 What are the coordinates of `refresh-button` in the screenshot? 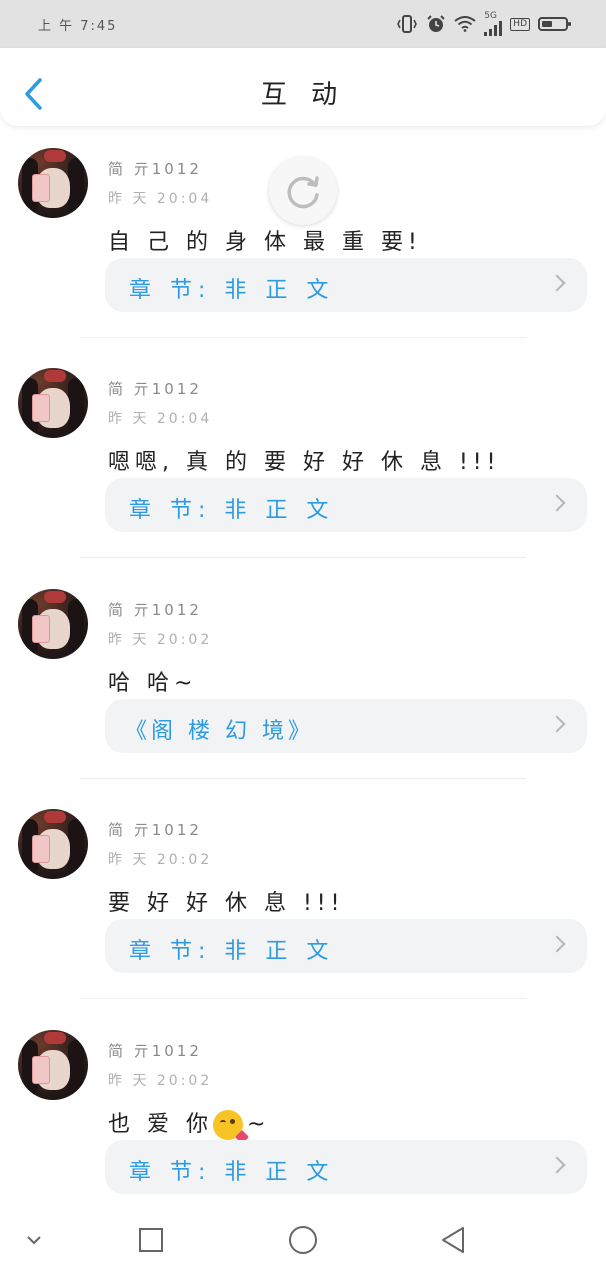 It's located at (303, 191).